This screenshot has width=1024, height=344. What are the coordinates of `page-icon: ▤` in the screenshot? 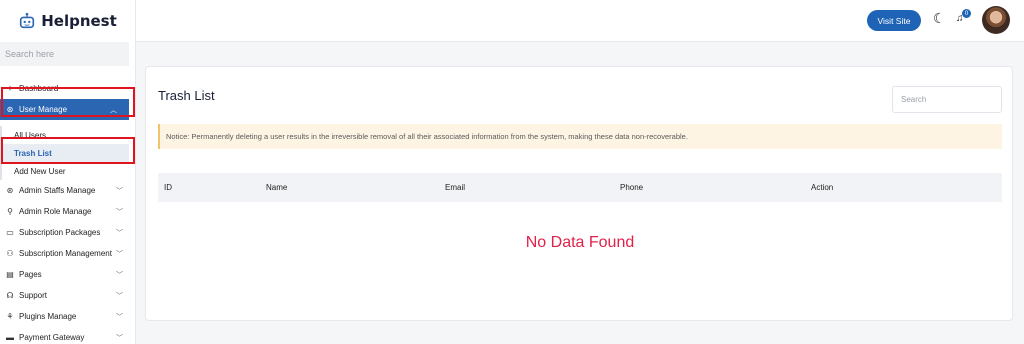 It's located at (10, 274).